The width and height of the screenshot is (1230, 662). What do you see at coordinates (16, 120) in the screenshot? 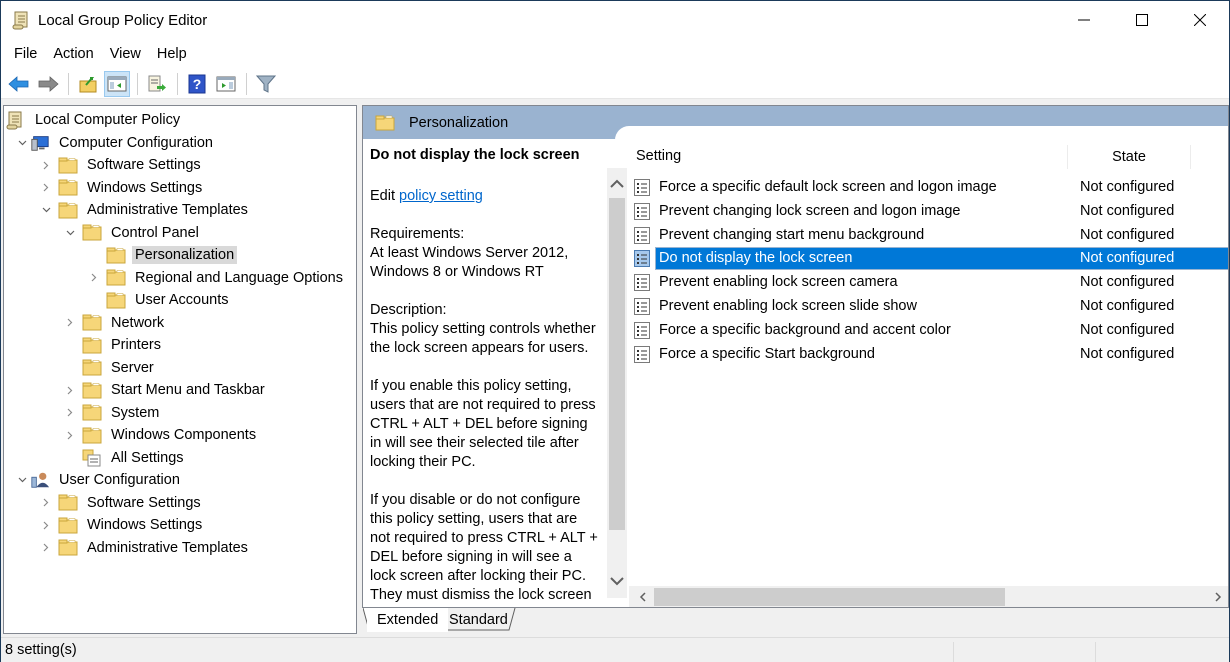
I see `policy-scroll-icon` at bounding box center [16, 120].